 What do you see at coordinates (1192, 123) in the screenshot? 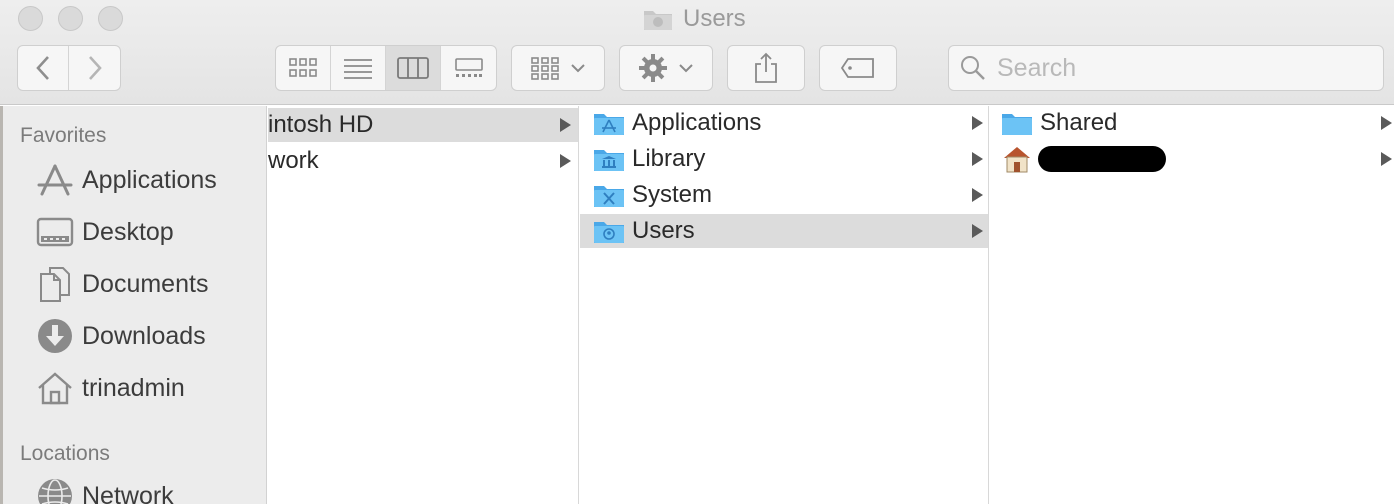
I see `column-item-shared: Shared` at bounding box center [1192, 123].